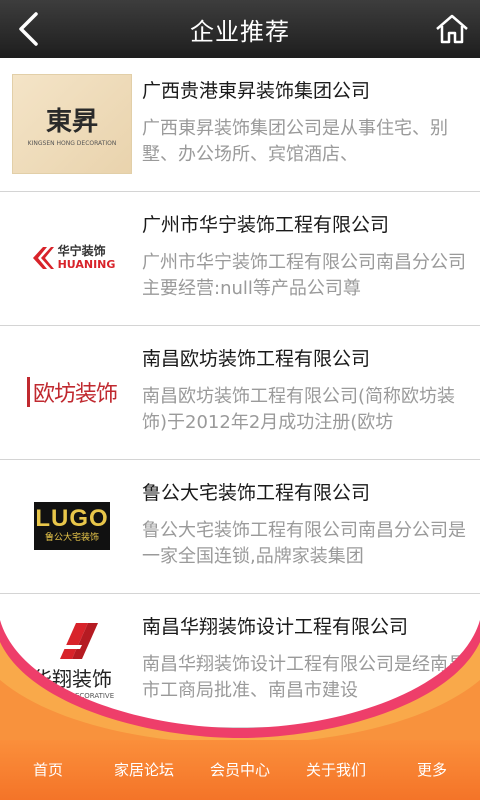 The height and width of the screenshot is (800, 480). I want to click on logo-text: 欧坊装饰, so click(75, 394).